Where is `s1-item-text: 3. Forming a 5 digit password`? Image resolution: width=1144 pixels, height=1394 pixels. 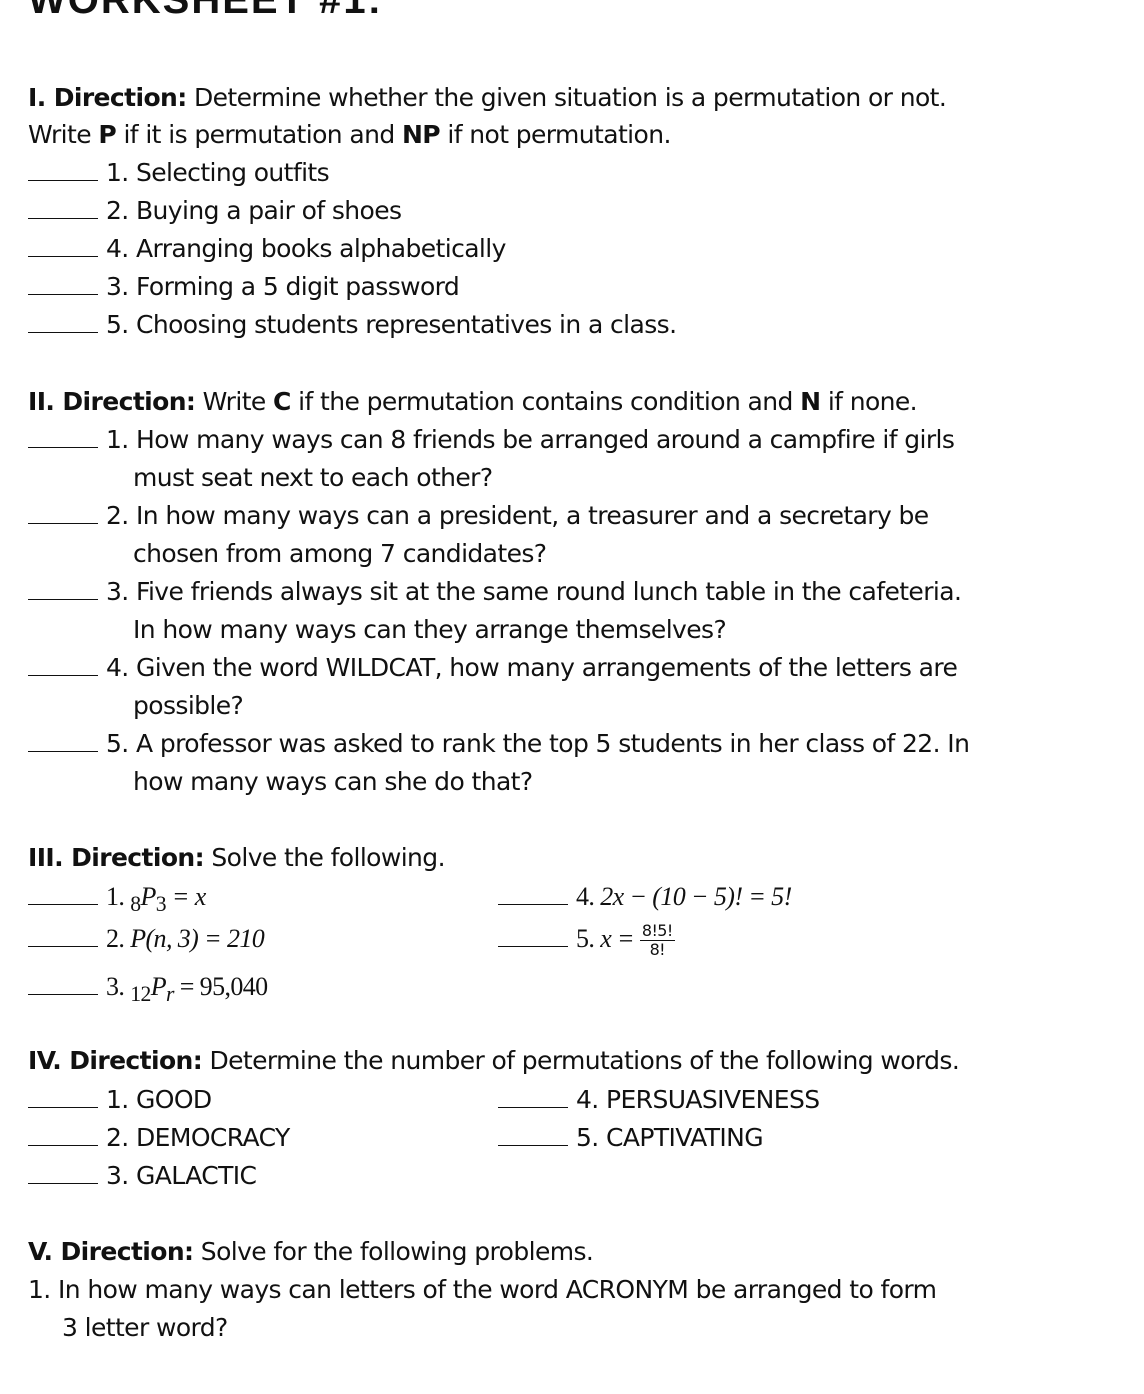 s1-item-text: 3. Forming a 5 digit password is located at coordinates (283, 286).